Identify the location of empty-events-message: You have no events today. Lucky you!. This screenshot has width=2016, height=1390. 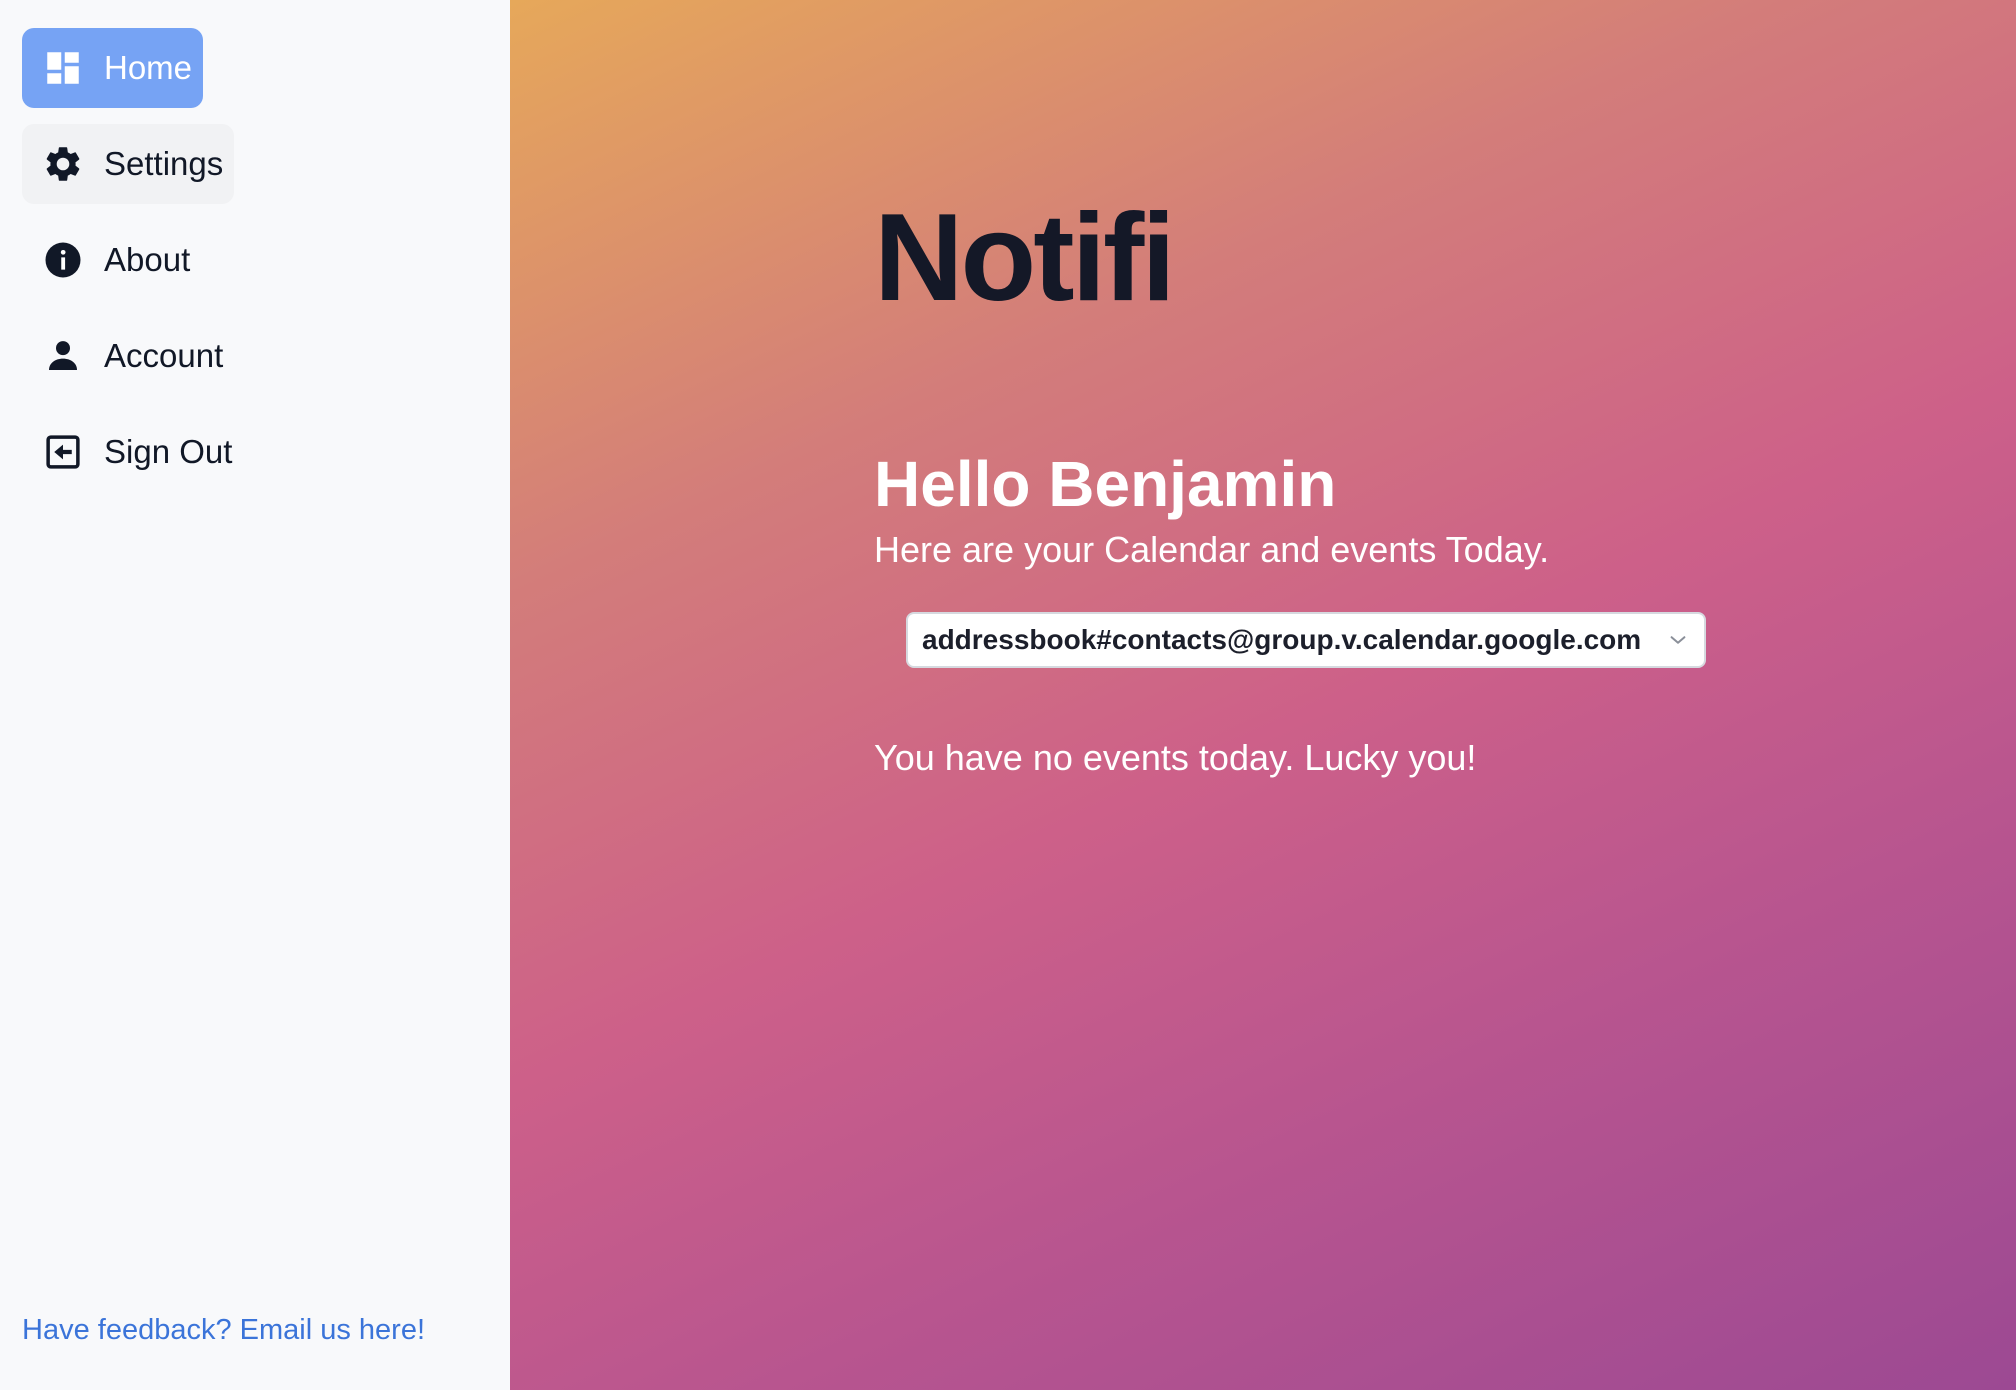
(1175, 757).